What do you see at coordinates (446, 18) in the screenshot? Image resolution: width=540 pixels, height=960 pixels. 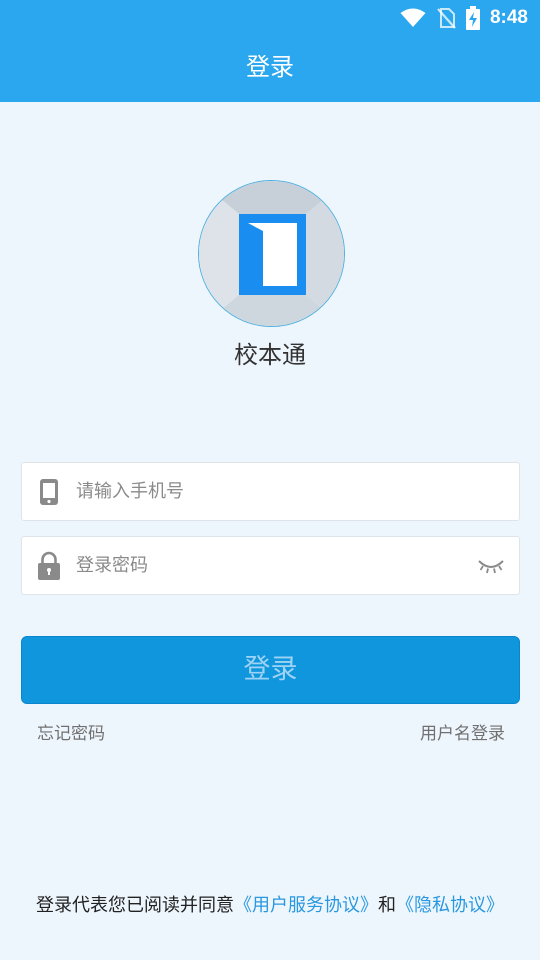 I see `no-sim-icon` at bounding box center [446, 18].